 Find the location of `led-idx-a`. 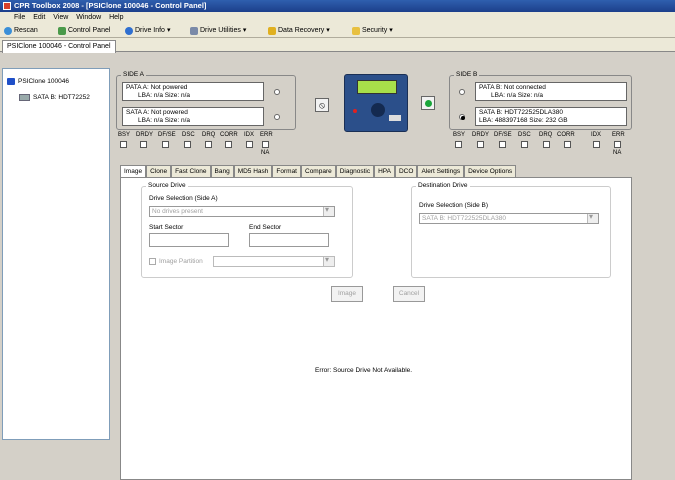

led-idx-a is located at coordinates (249, 144).